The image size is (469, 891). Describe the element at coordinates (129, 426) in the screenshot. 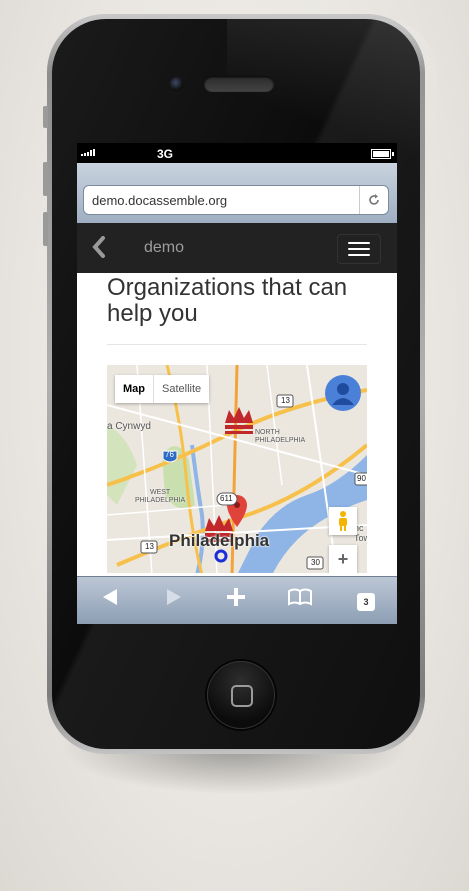

I see `map-label-cynwyd: a Cynwyd` at that location.